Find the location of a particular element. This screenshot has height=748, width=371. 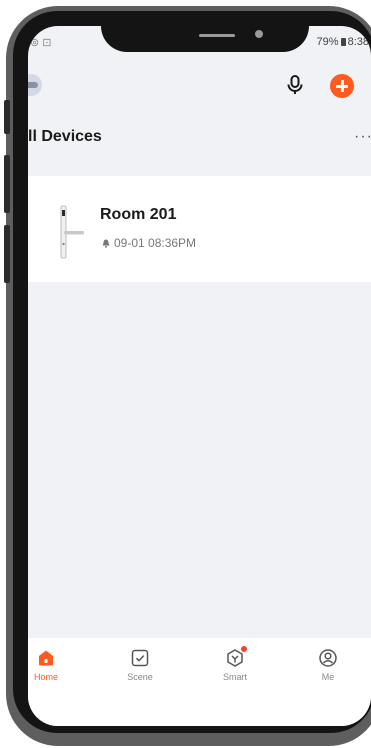

camera-icon is located at coordinates (259, 34).